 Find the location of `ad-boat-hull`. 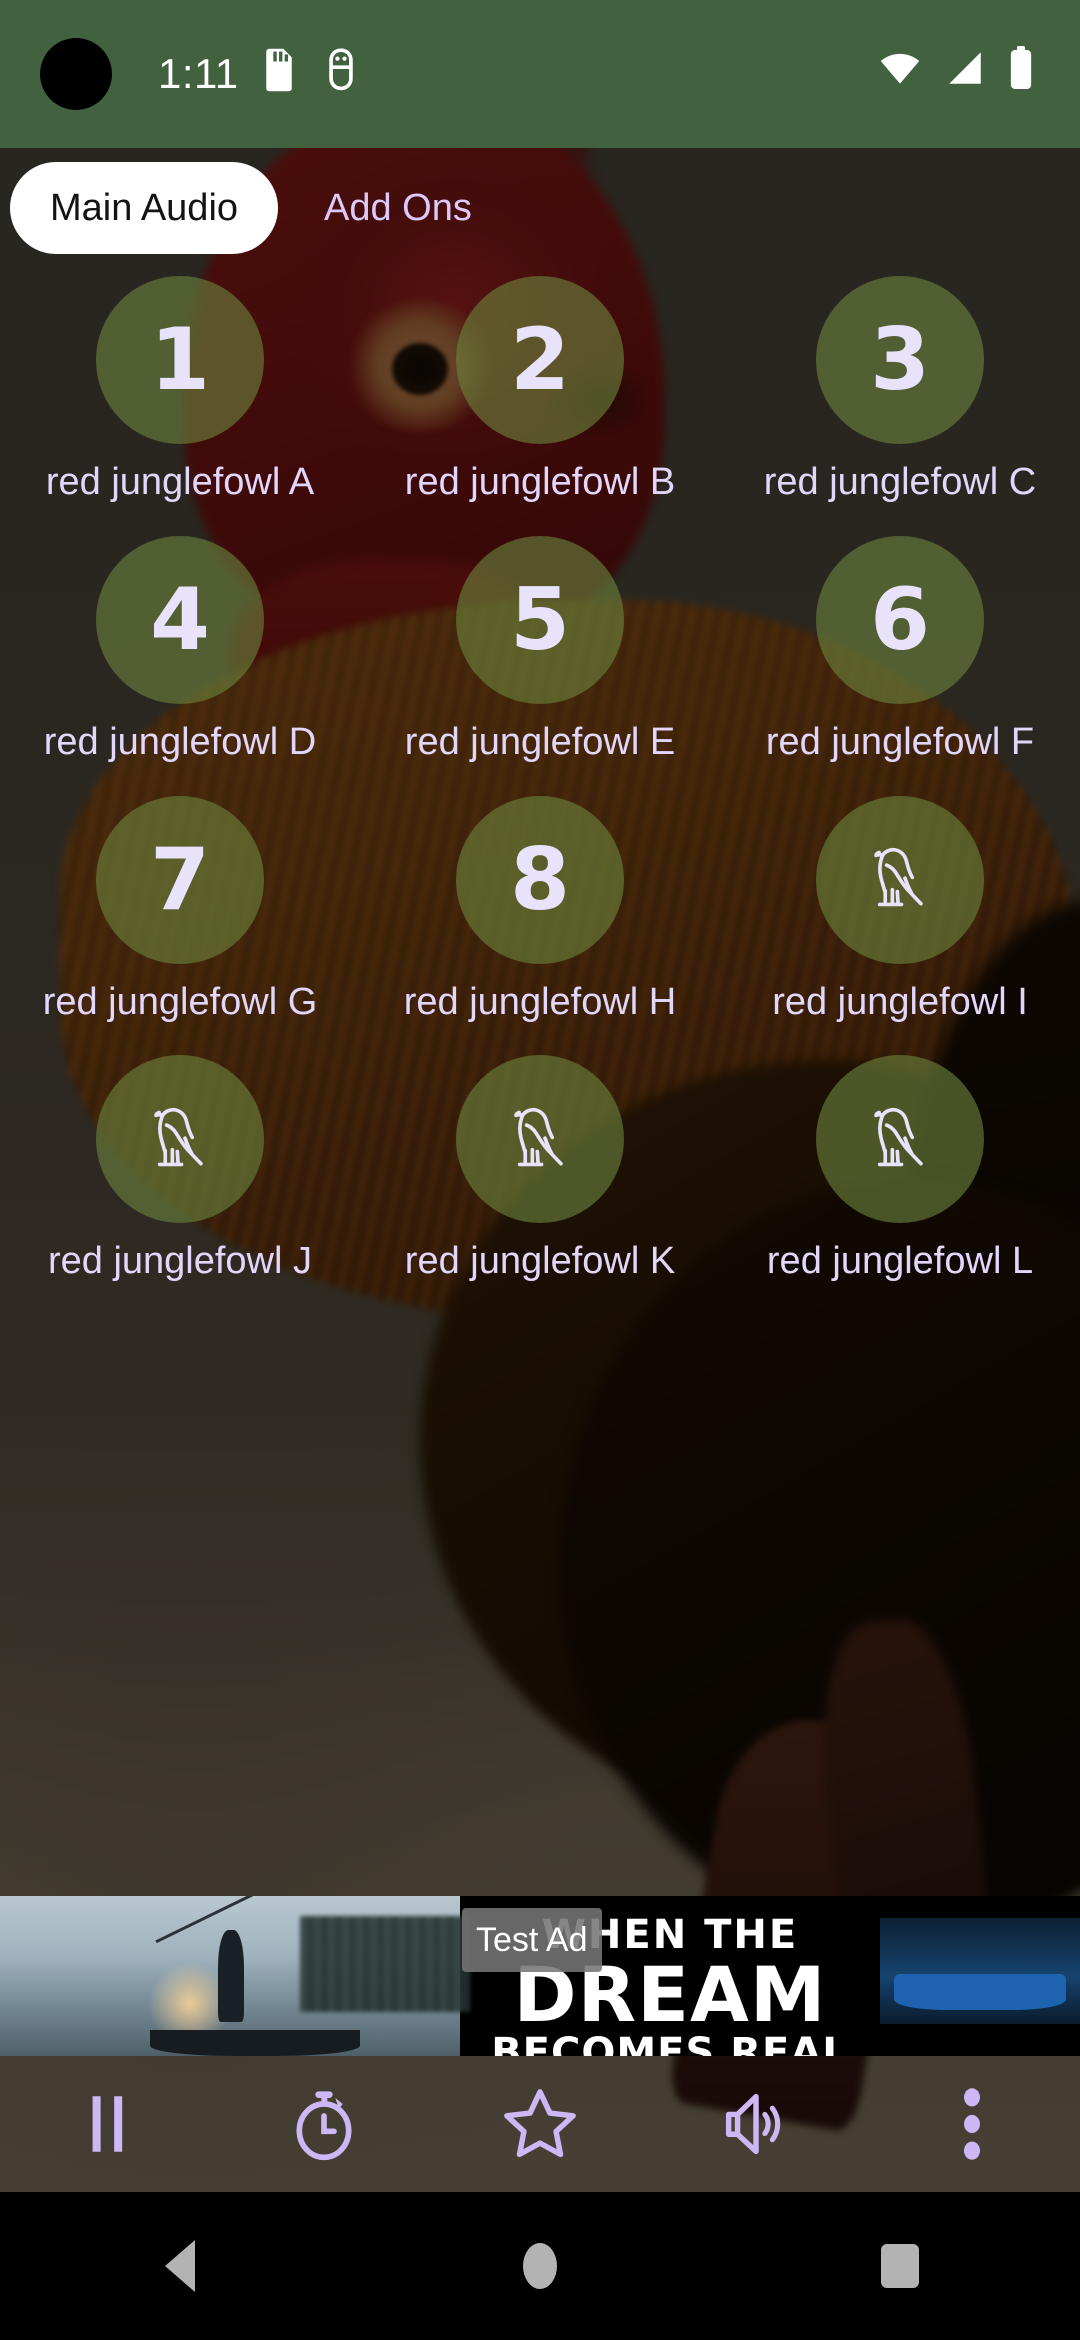

ad-boat-hull is located at coordinates (980, 1992).